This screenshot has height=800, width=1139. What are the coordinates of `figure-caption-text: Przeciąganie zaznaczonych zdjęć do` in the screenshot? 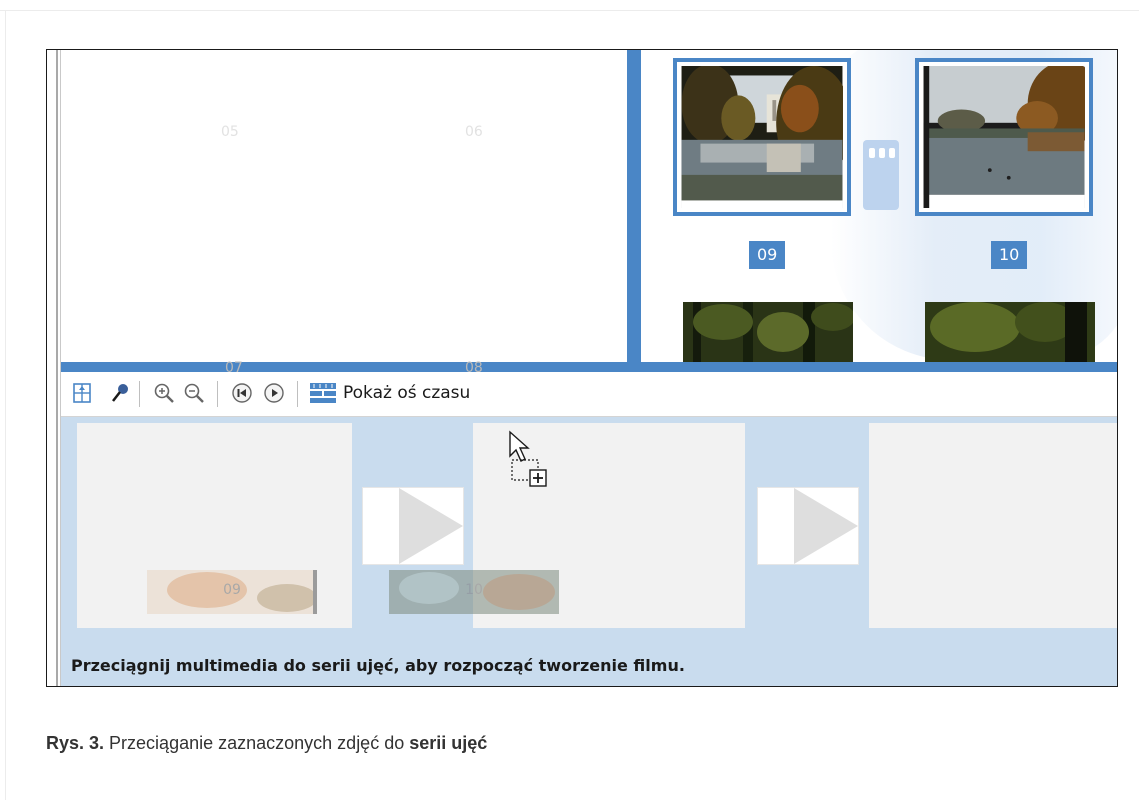 It's located at (257, 743).